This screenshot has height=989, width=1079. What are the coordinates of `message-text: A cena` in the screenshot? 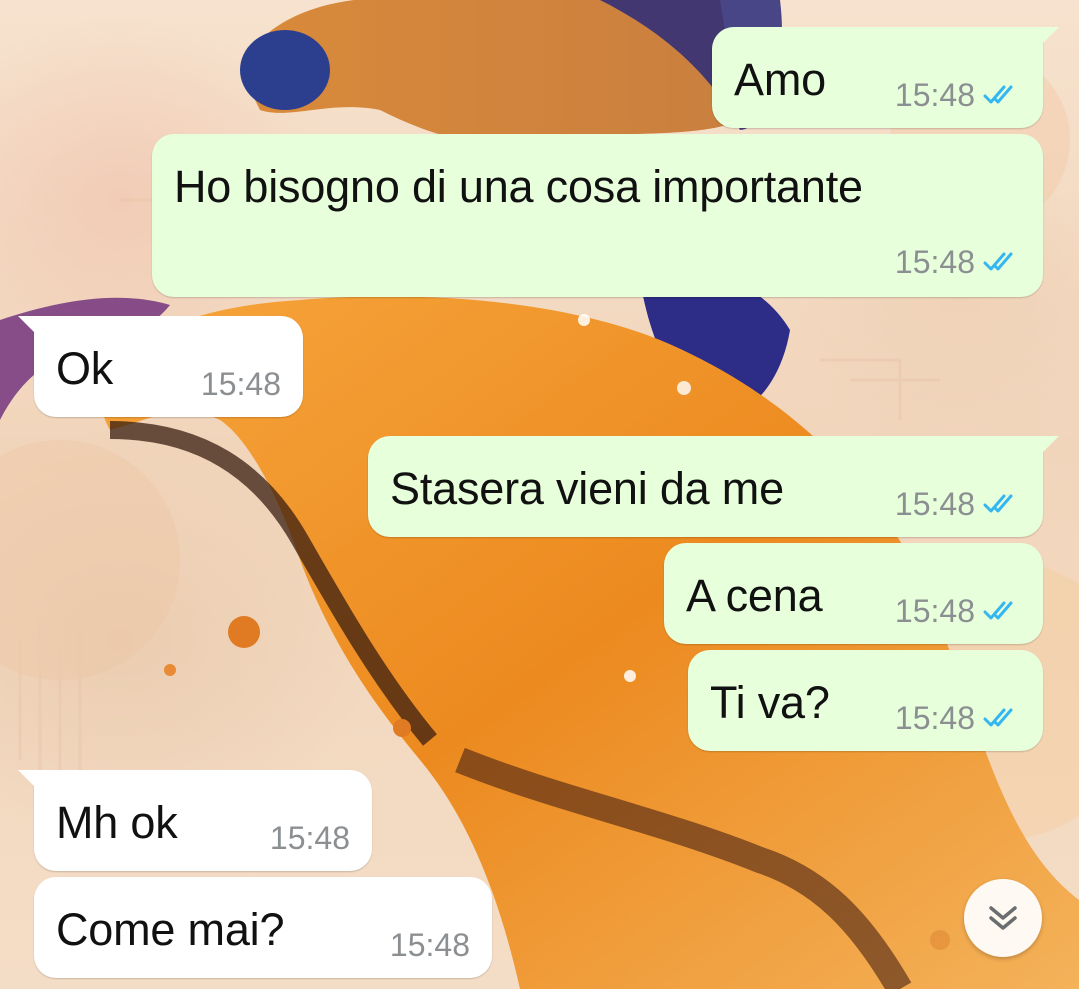 It's located at (754, 595).